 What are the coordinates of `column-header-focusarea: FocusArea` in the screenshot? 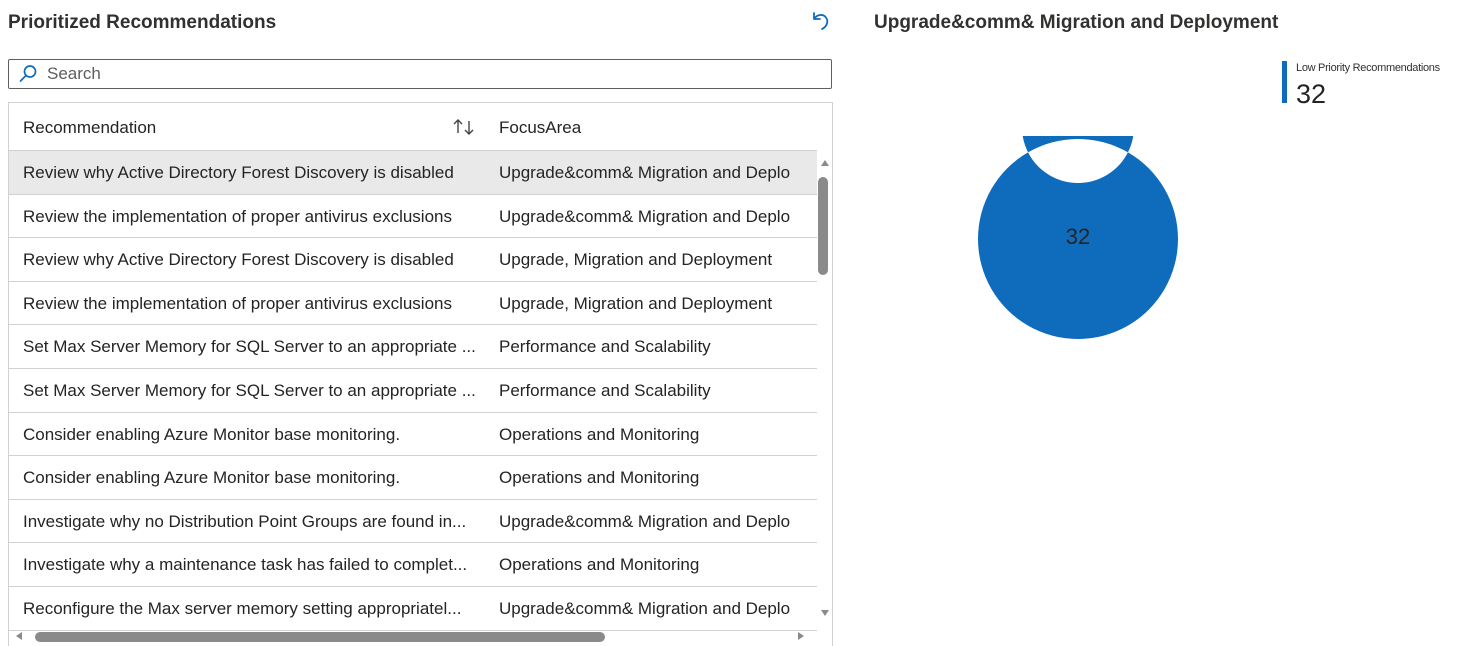 It's located at (540, 128).